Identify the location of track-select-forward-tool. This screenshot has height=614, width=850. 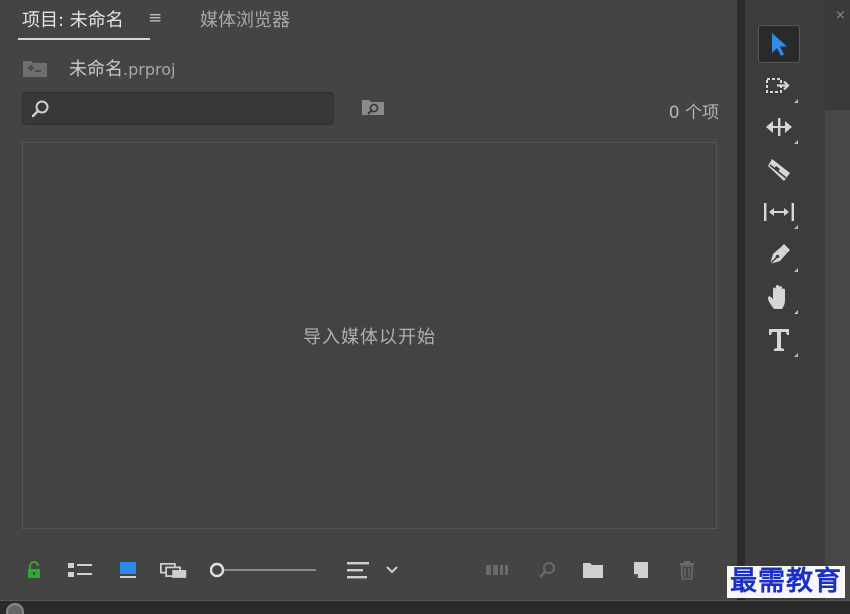
(779, 86).